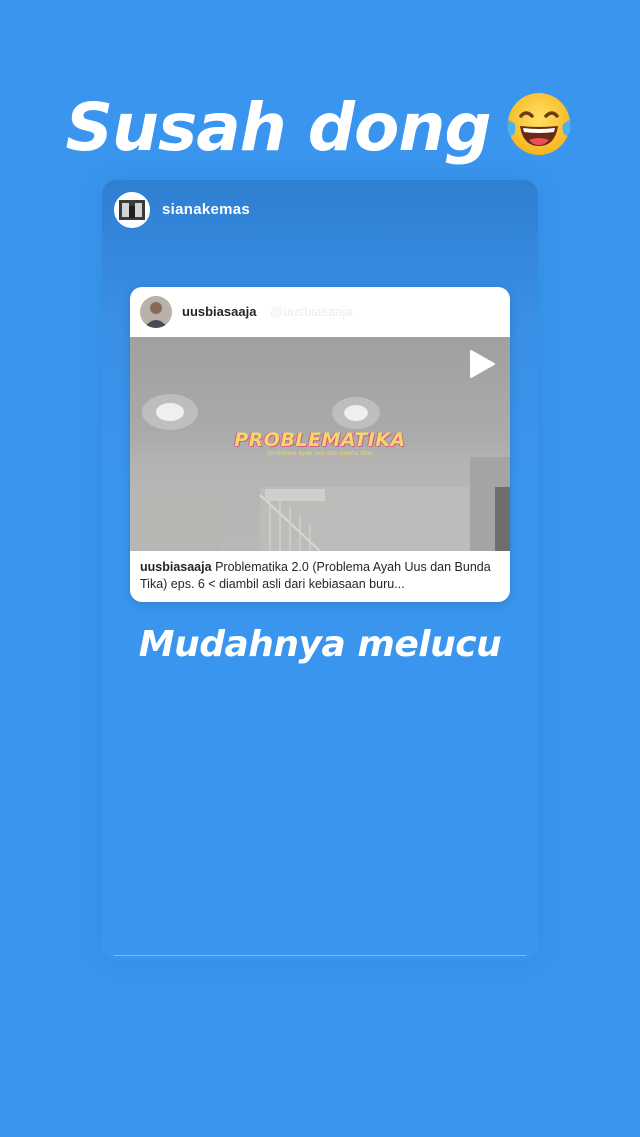 The image size is (640, 1137). What do you see at coordinates (320, 454) in the screenshot?
I see `video-subtitle-overlay: (problema ayah uus dan bunda tika)` at bounding box center [320, 454].